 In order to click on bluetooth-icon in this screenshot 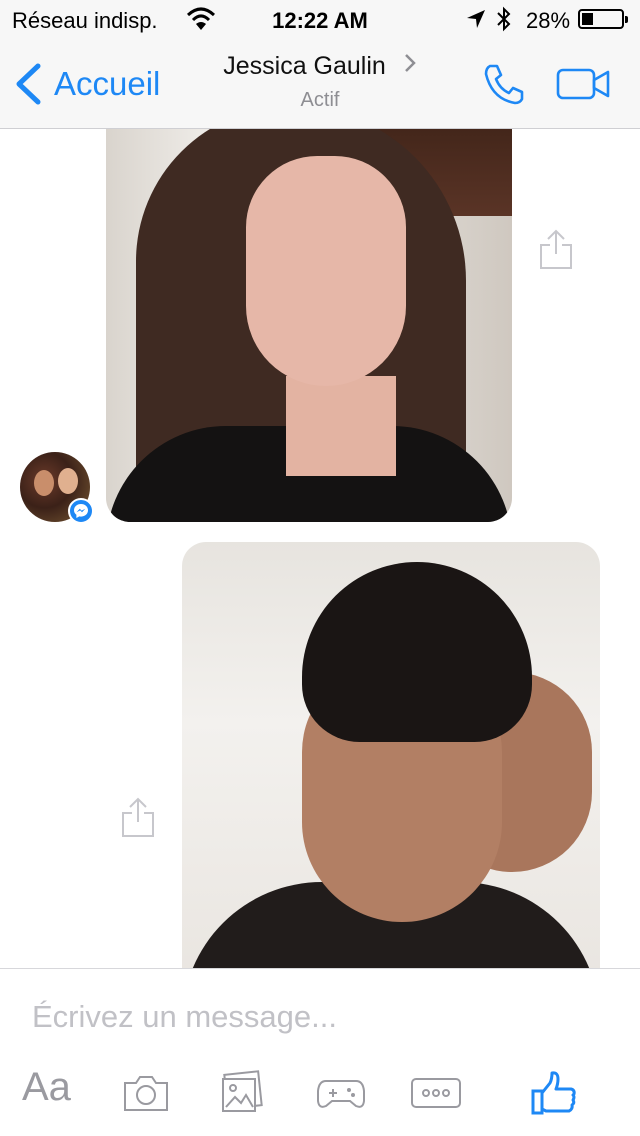, I will do `click(504, 19)`.